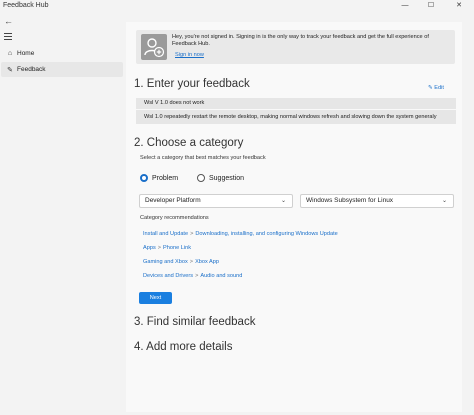 The height and width of the screenshot is (415, 474). I want to click on nav-item-feedback: ✎ Feedback, so click(62, 69).